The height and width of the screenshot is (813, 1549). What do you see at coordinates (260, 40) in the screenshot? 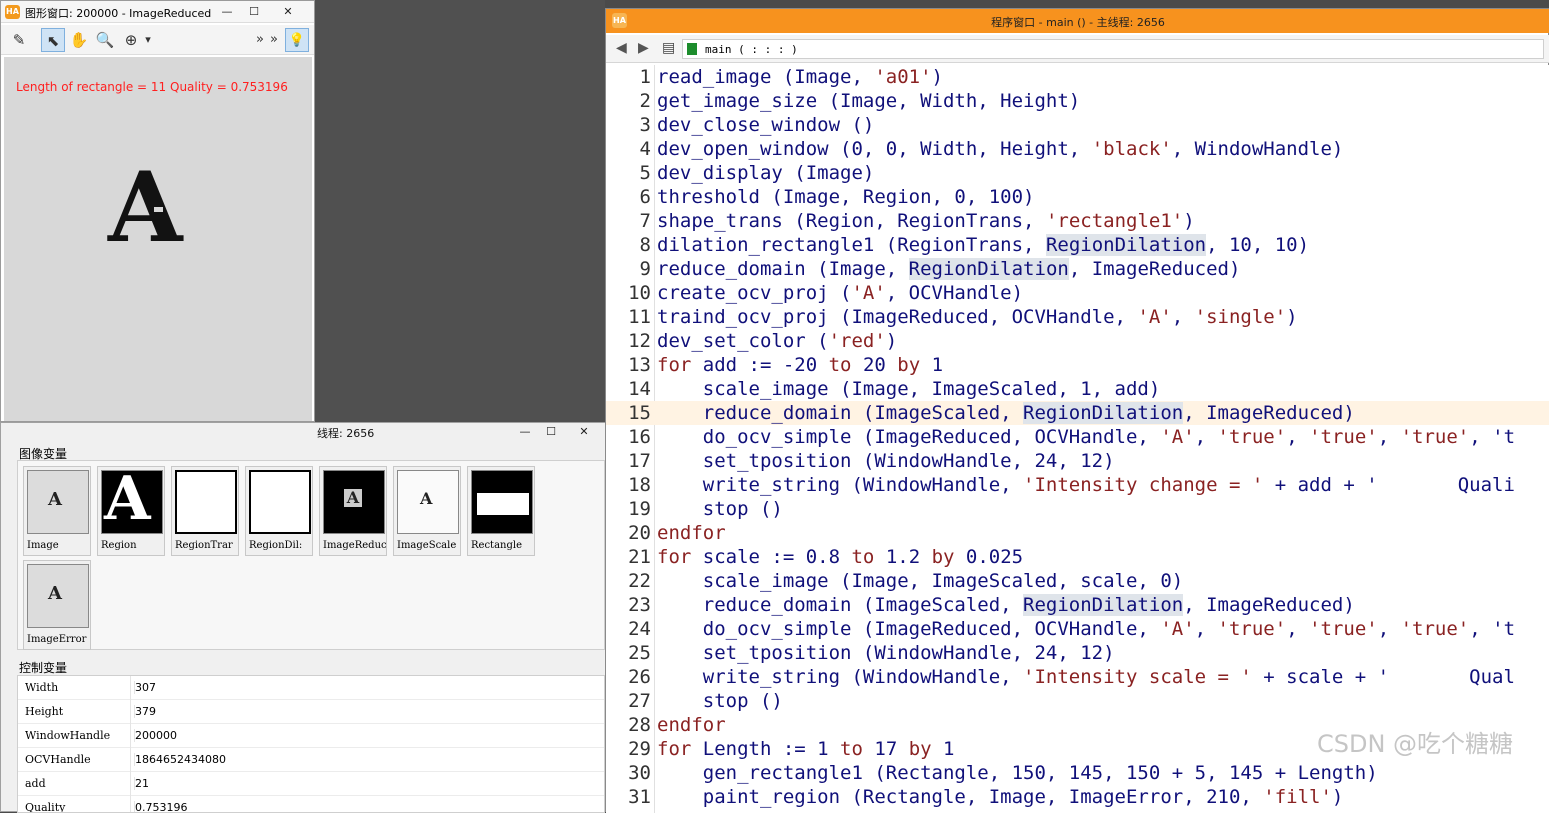
I see `overflow-icon: »` at bounding box center [260, 40].